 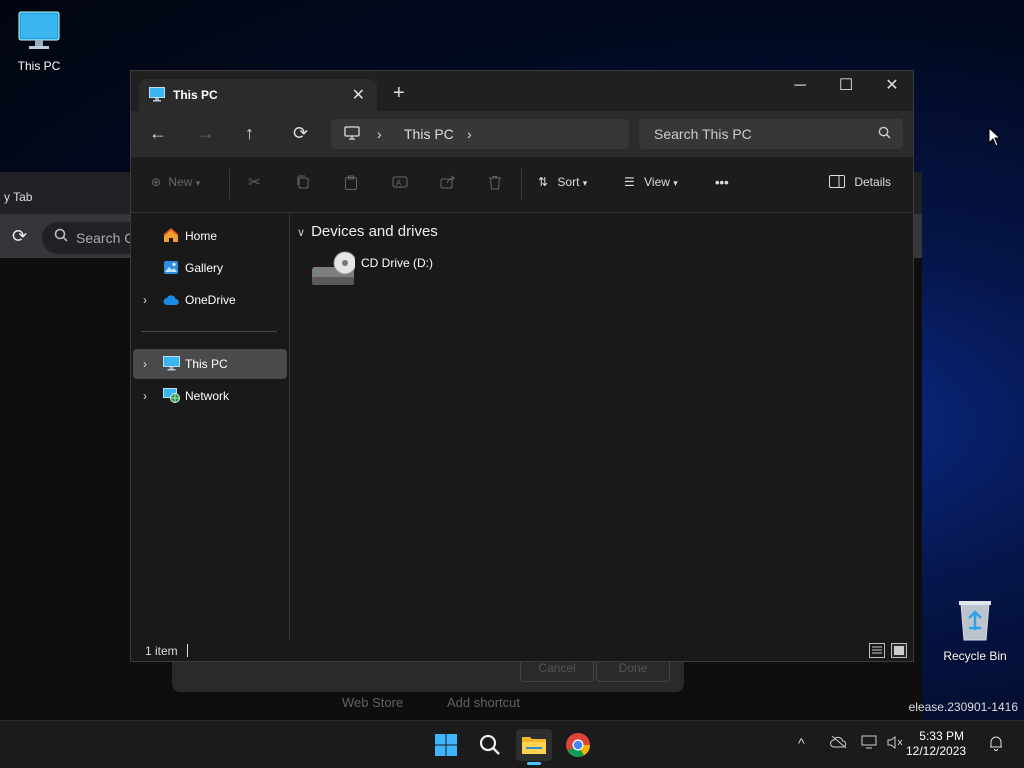 What do you see at coordinates (334, 271) in the screenshot?
I see `cd-drive-icon` at bounding box center [334, 271].